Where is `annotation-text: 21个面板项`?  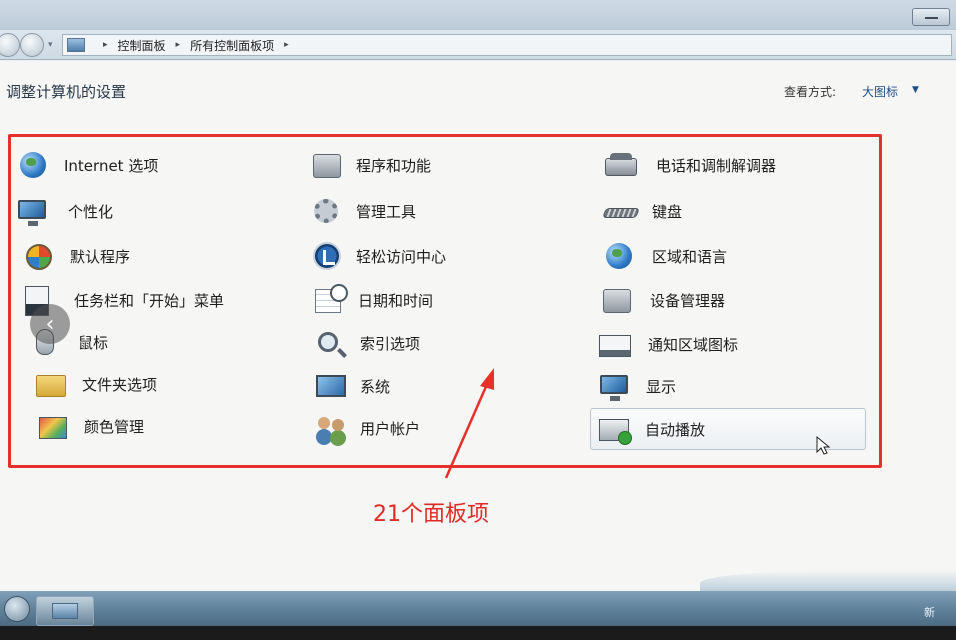 annotation-text: 21个面板项 is located at coordinates (431, 514).